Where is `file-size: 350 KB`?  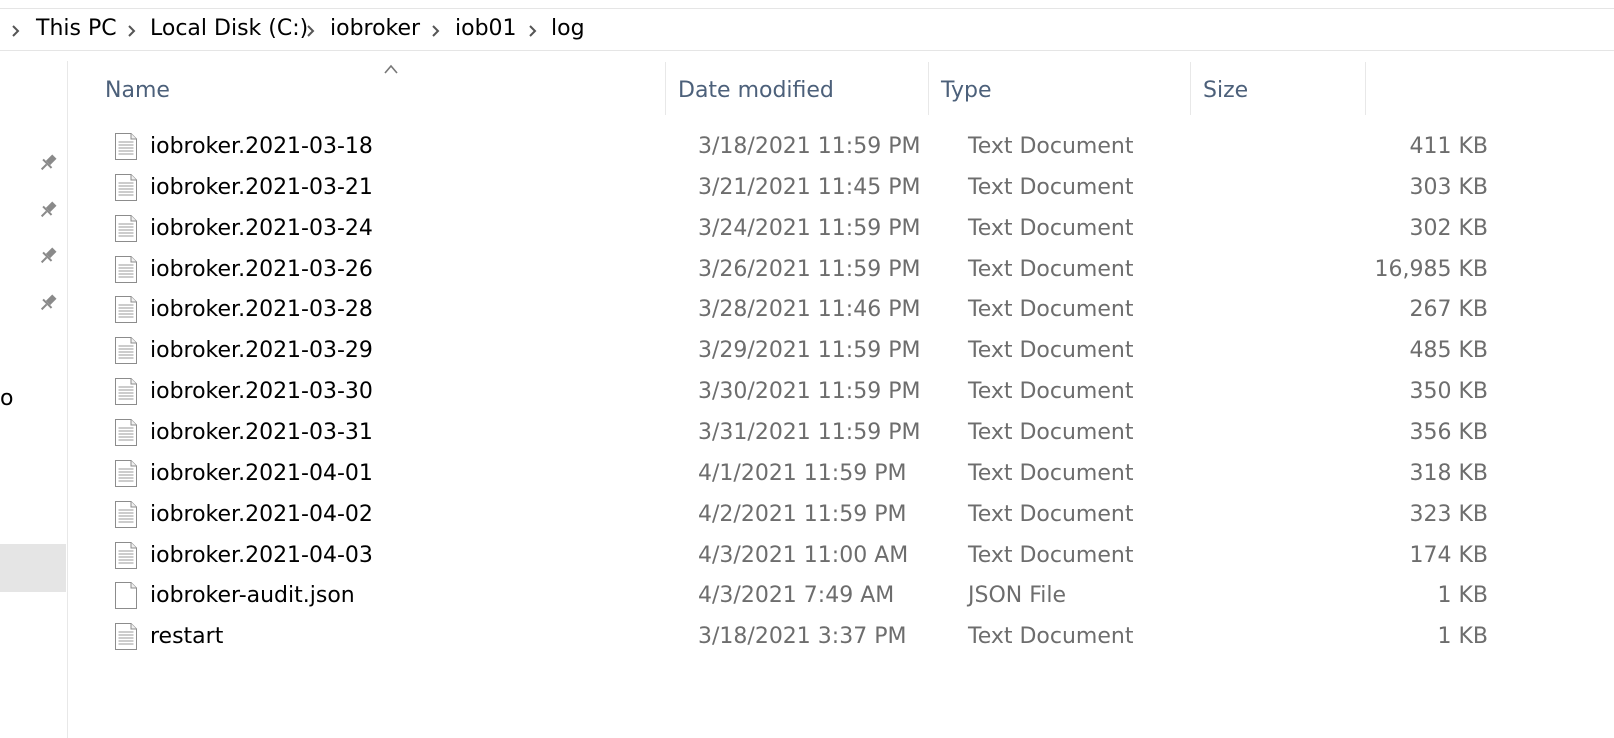 file-size: 350 KB is located at coordinates (1448, 392).